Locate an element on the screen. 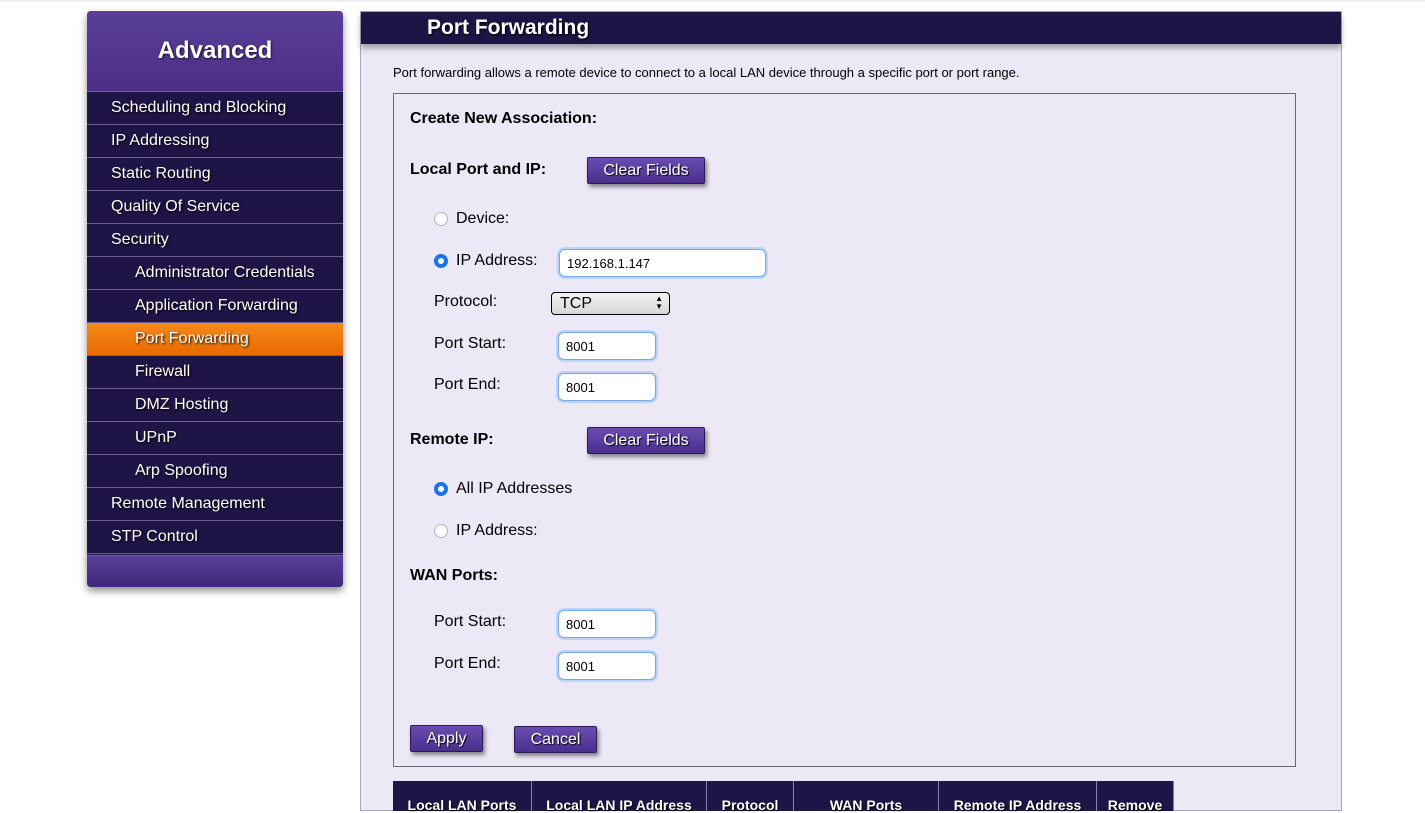 This screenshot has height=813, width=1425. local-port-ip-label: Local Port and IP: is located at coordinates (478, 169).